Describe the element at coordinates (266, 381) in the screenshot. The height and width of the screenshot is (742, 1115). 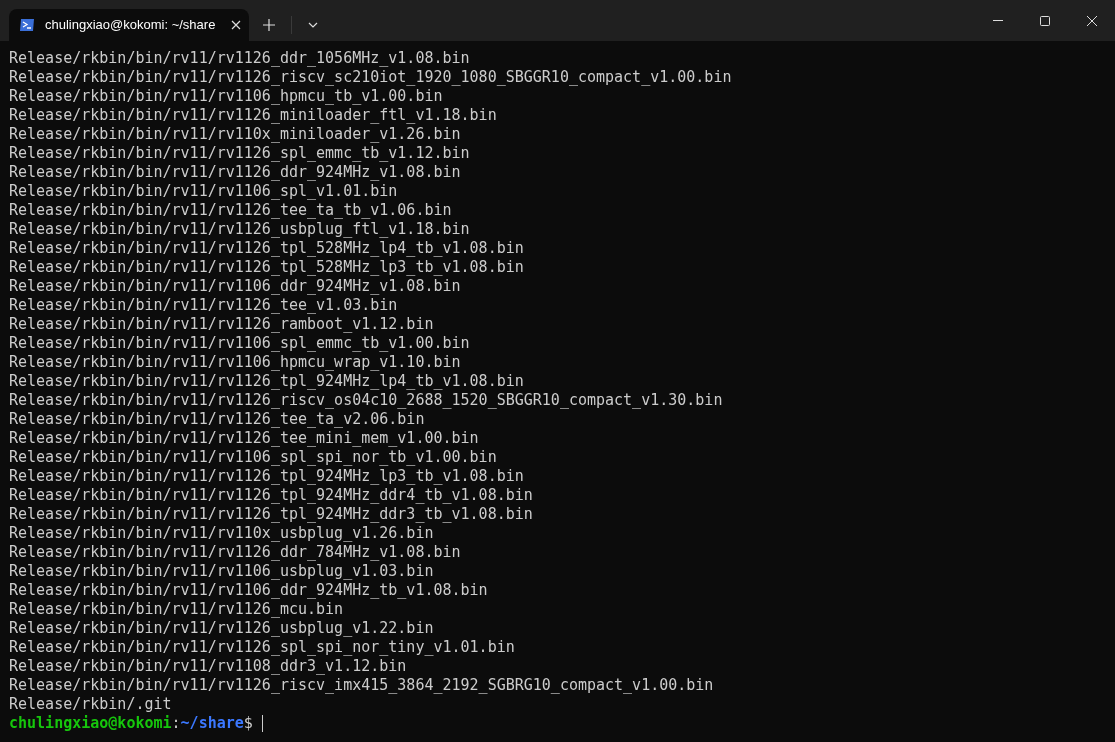
I see `output-line: Release/rkbin/bin/rv11/rv1126_tpl_924MHz_lp4_tb_v1.08.bin` at that location.